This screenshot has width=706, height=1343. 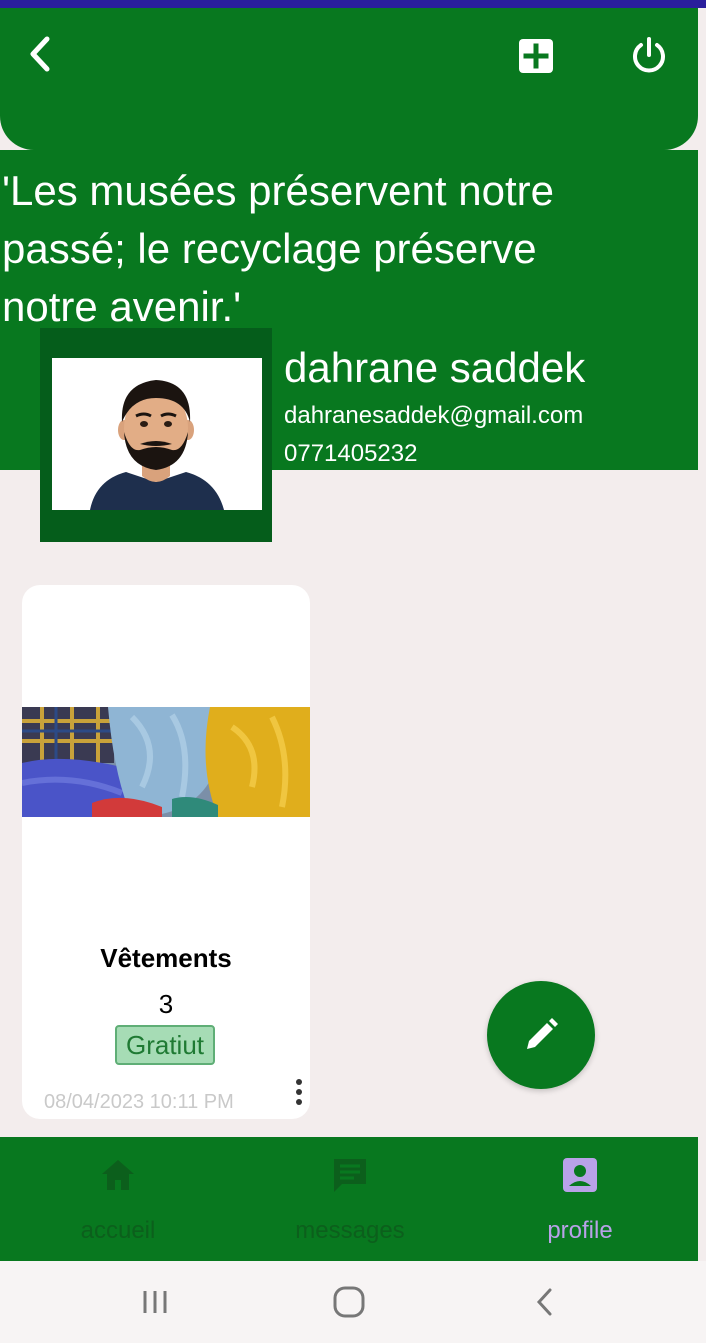 What do you see at coordinates (353, 4) in the screenshot?
I see `status-strip` at bounding box center [353, 4].